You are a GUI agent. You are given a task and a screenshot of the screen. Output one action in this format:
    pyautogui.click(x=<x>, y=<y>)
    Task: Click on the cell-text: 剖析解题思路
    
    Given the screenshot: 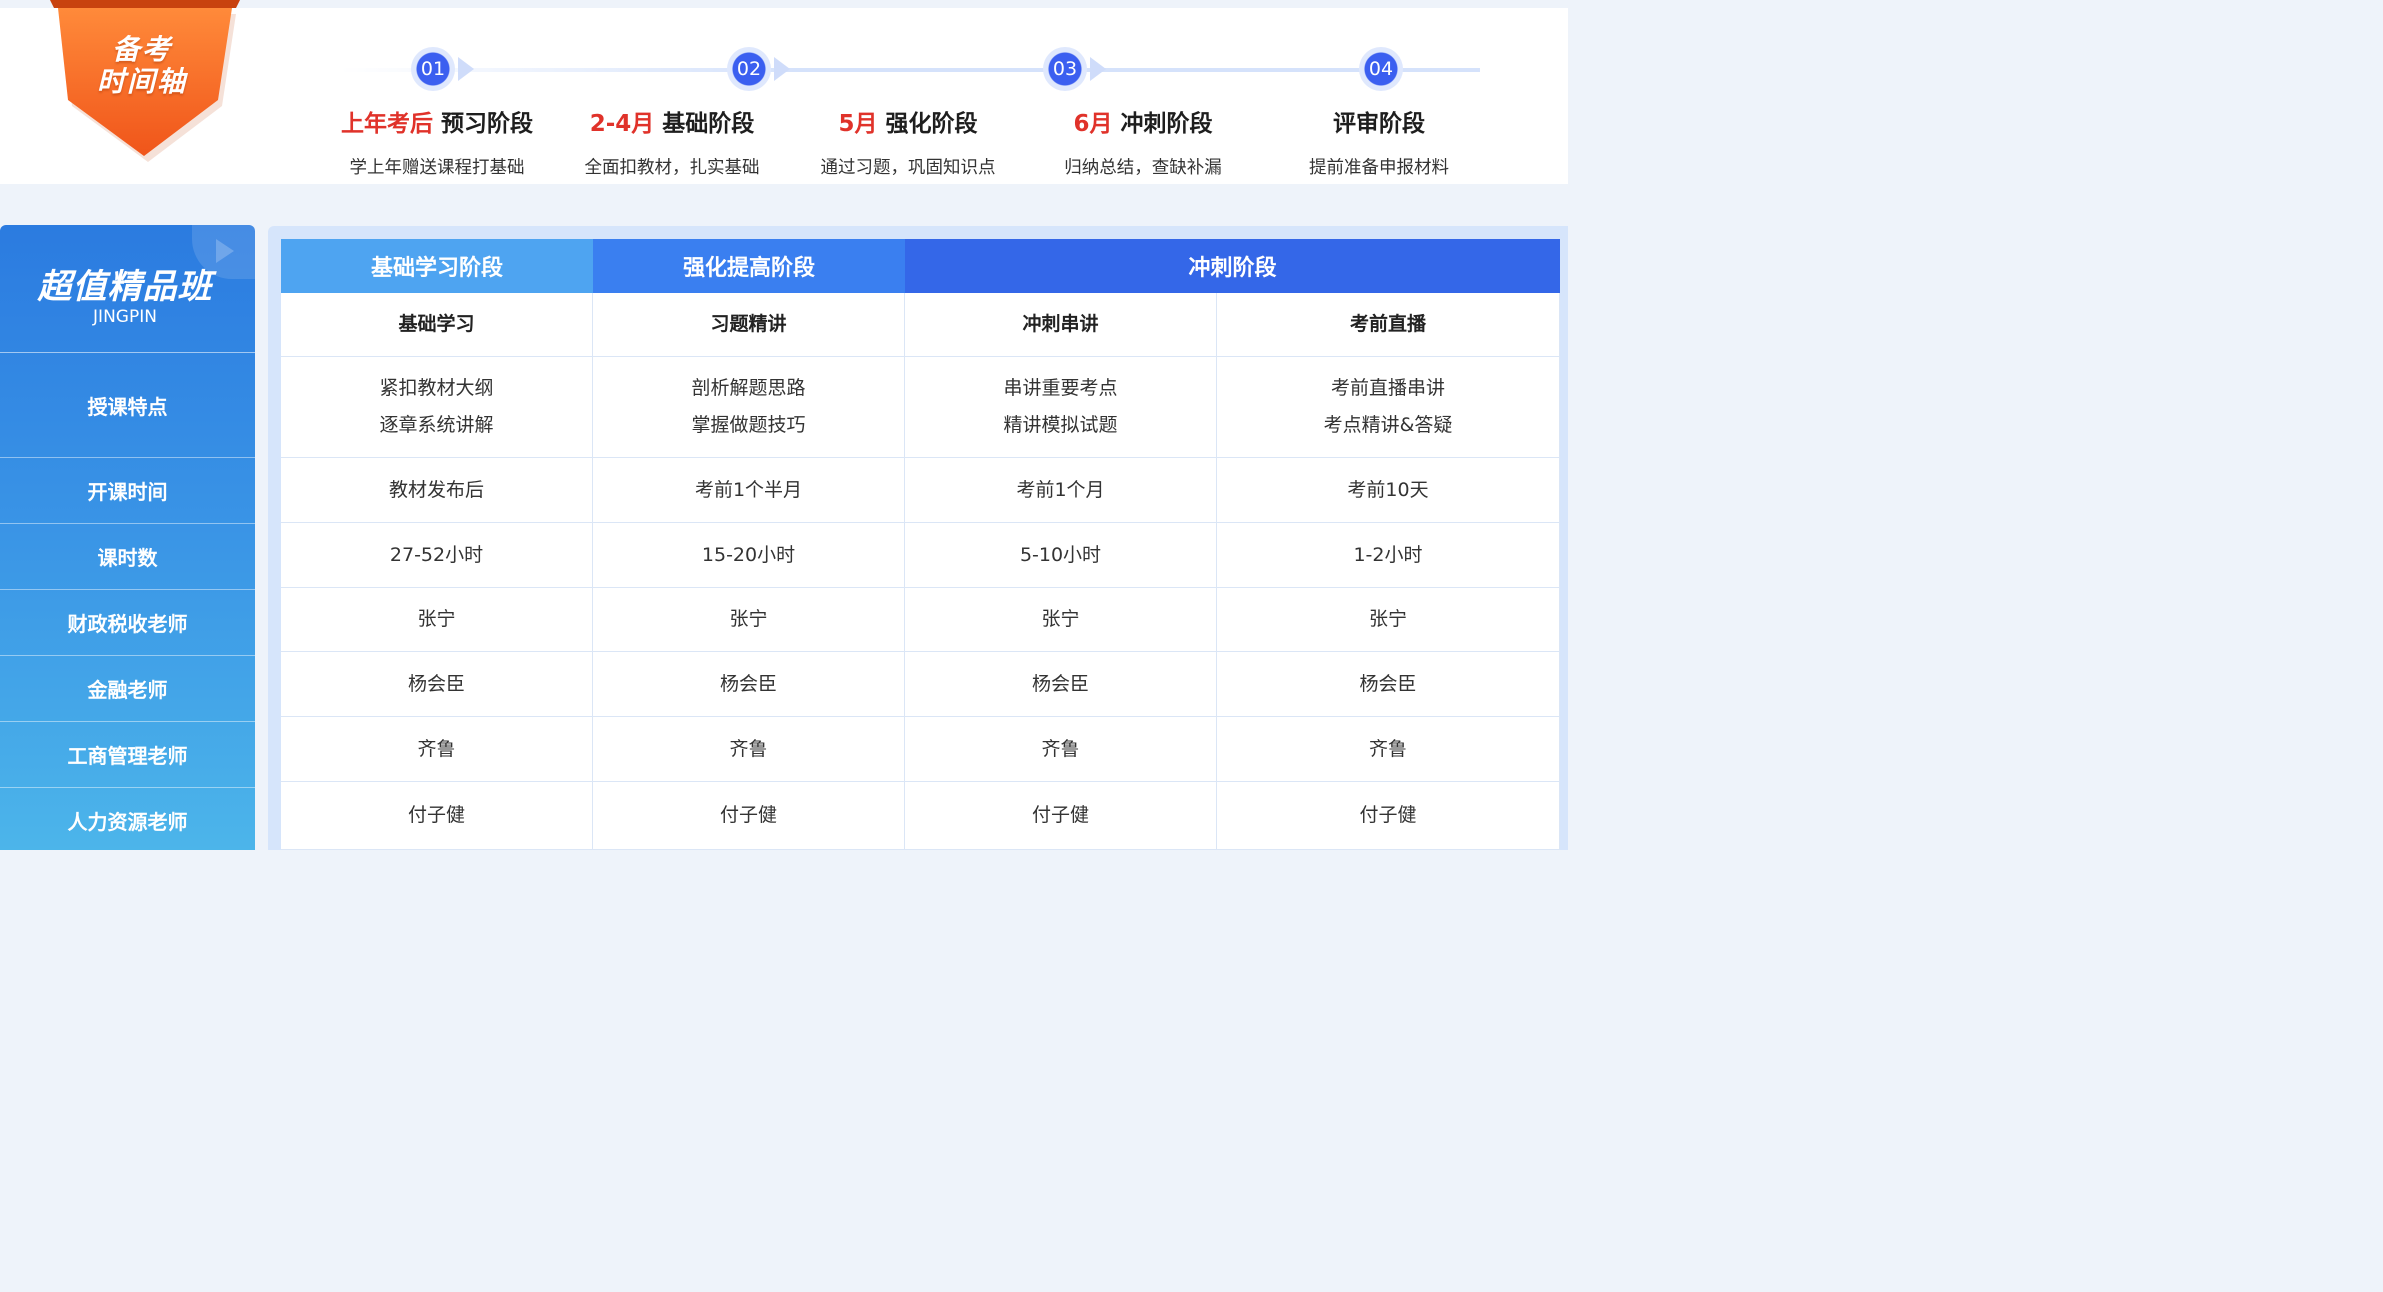 What is the action you would take?
    pyautogui.click(x=748, y=388)
    